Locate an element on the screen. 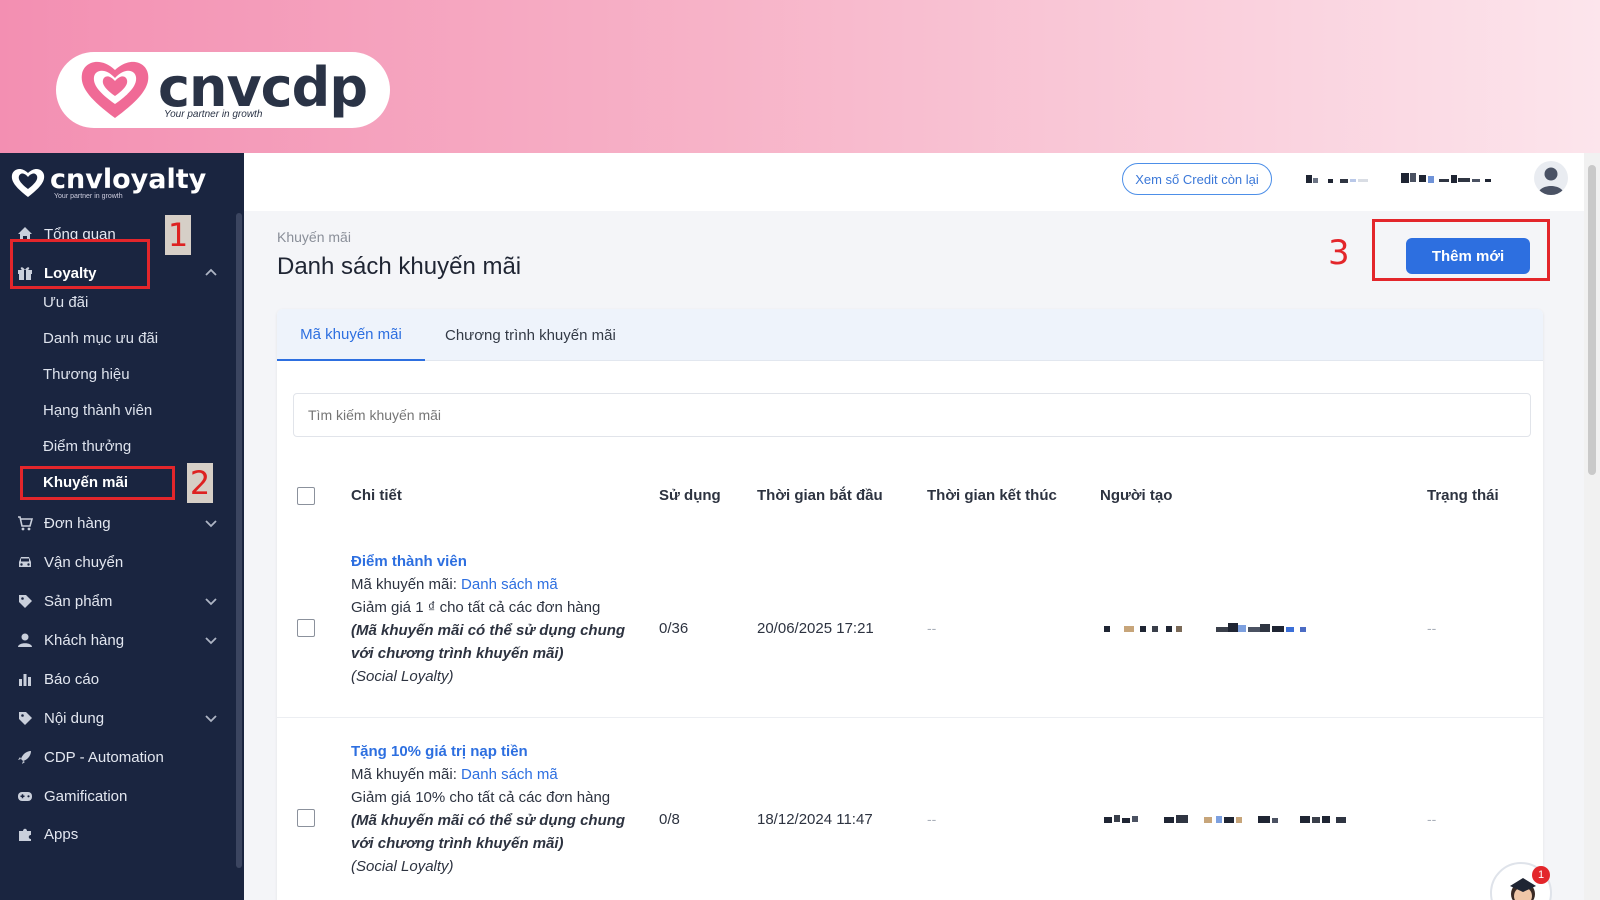  usage-count: 0/8 is located at coordinates (669, 819).